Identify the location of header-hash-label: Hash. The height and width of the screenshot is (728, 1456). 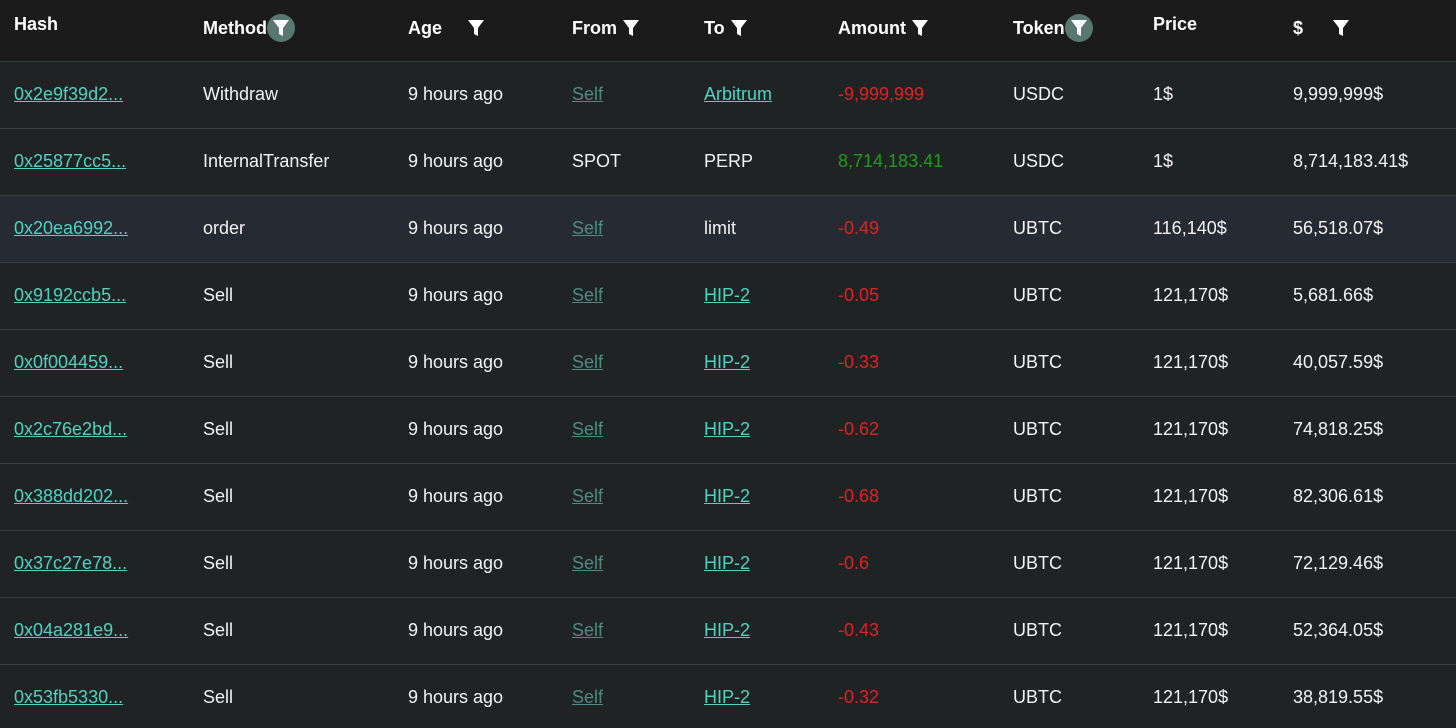
(36, 24).